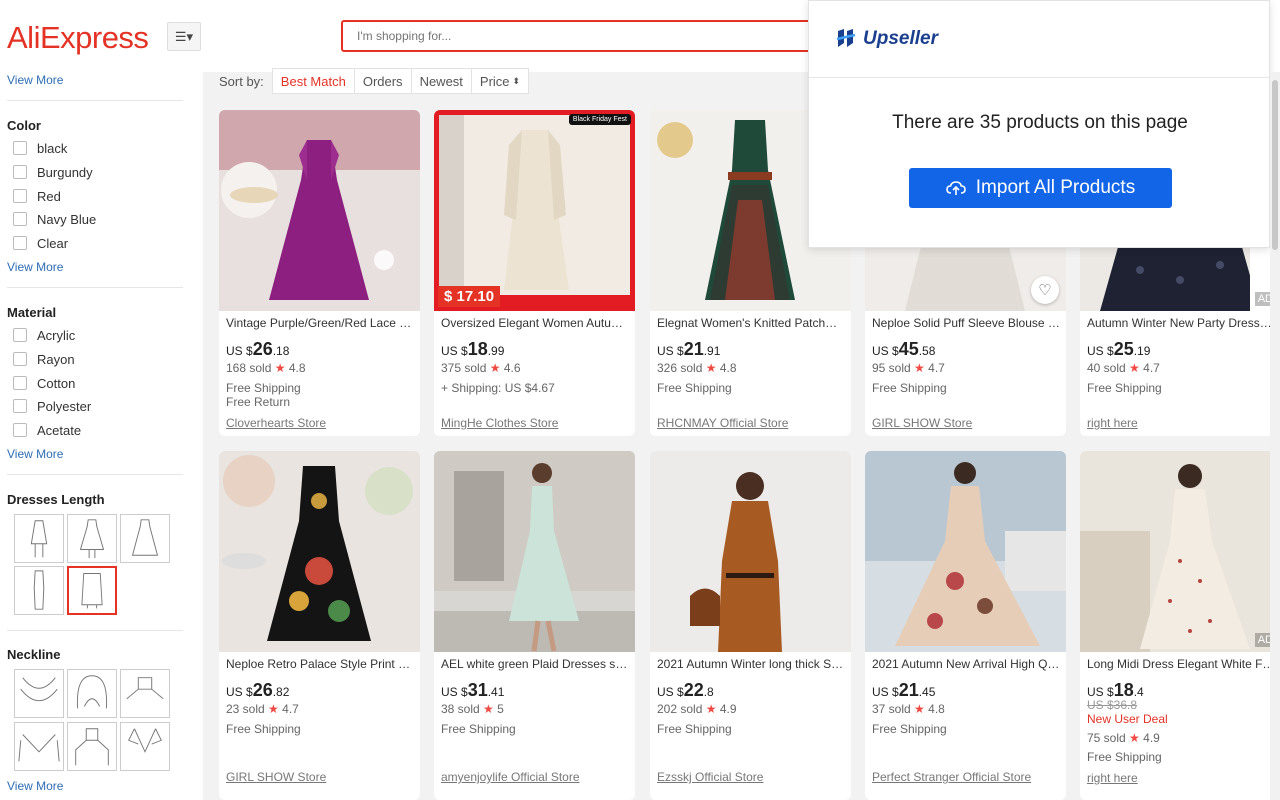 The height and width of the screenshot is (800, 1280). I want to click on product-price: US $21.45, so click(904, 690).